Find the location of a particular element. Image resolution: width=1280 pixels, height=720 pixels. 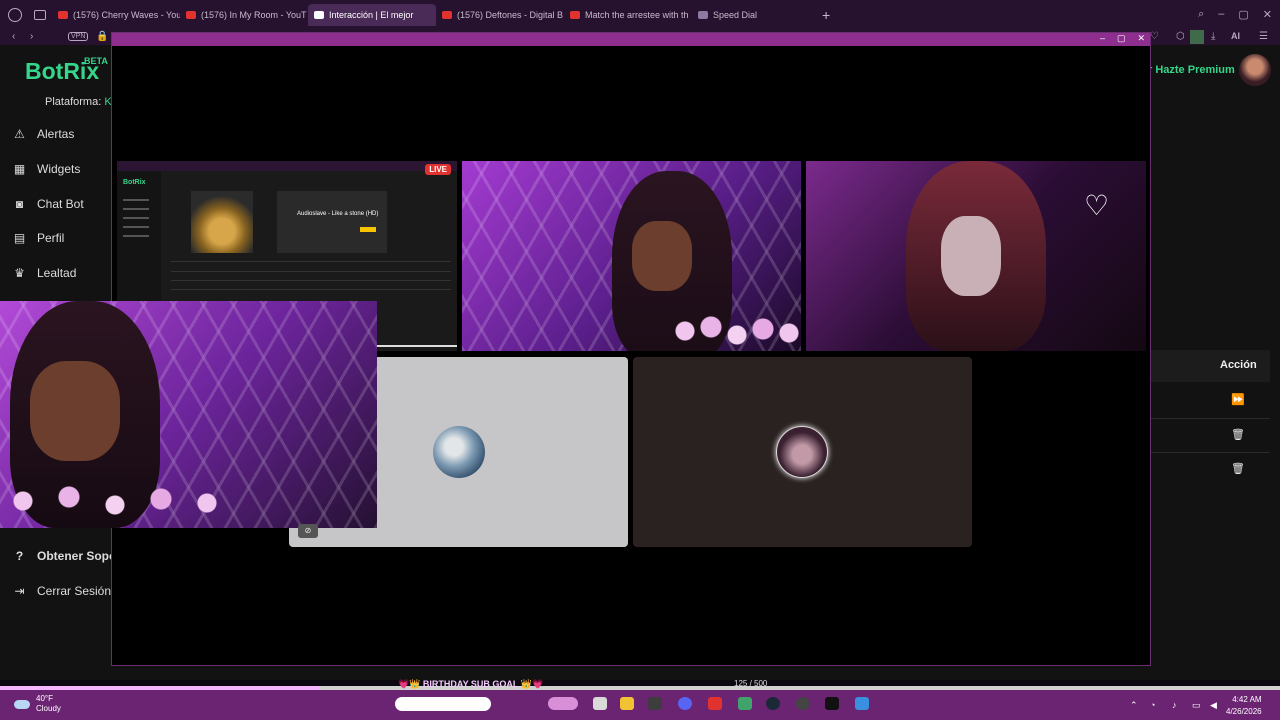

download-icon: ⤓ is located at coordinates (1213, 36).